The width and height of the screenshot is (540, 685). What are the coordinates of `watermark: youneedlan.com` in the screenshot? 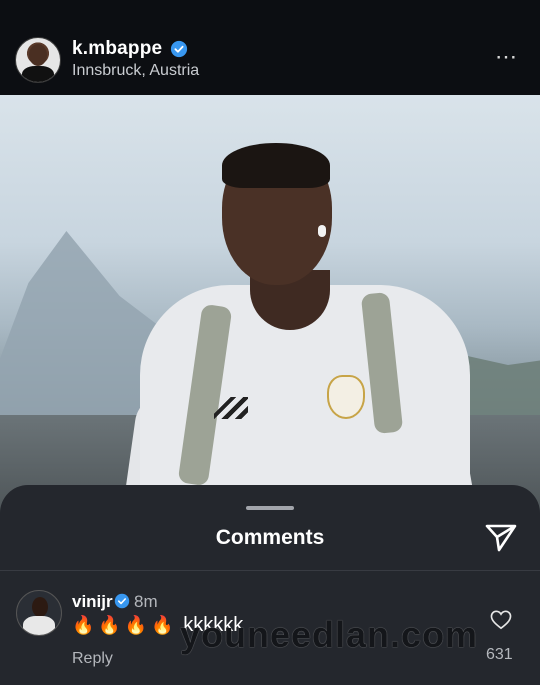 It's located at (329, 634).